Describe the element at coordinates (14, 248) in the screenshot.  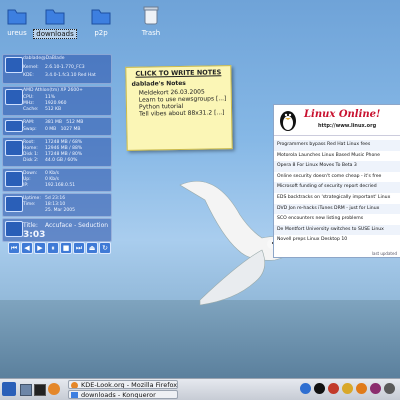
I see `previous-track-button: ⏮` at that location.